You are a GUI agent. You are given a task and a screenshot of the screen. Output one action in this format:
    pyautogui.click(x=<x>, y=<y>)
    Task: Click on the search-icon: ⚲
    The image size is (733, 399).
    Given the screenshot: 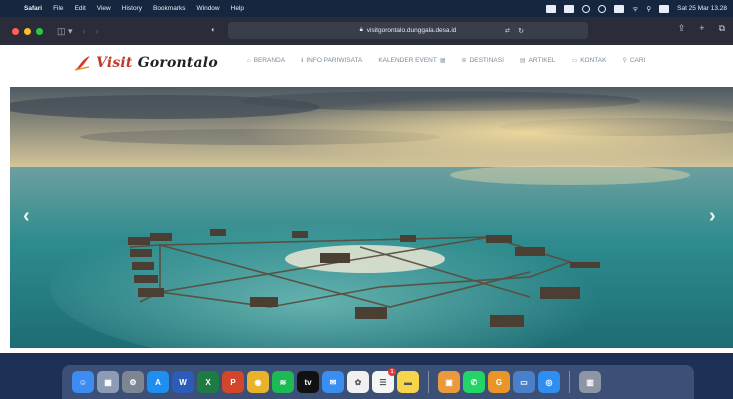 What is the action you would take?
    pyautogui.click(x=624, y=61)
    